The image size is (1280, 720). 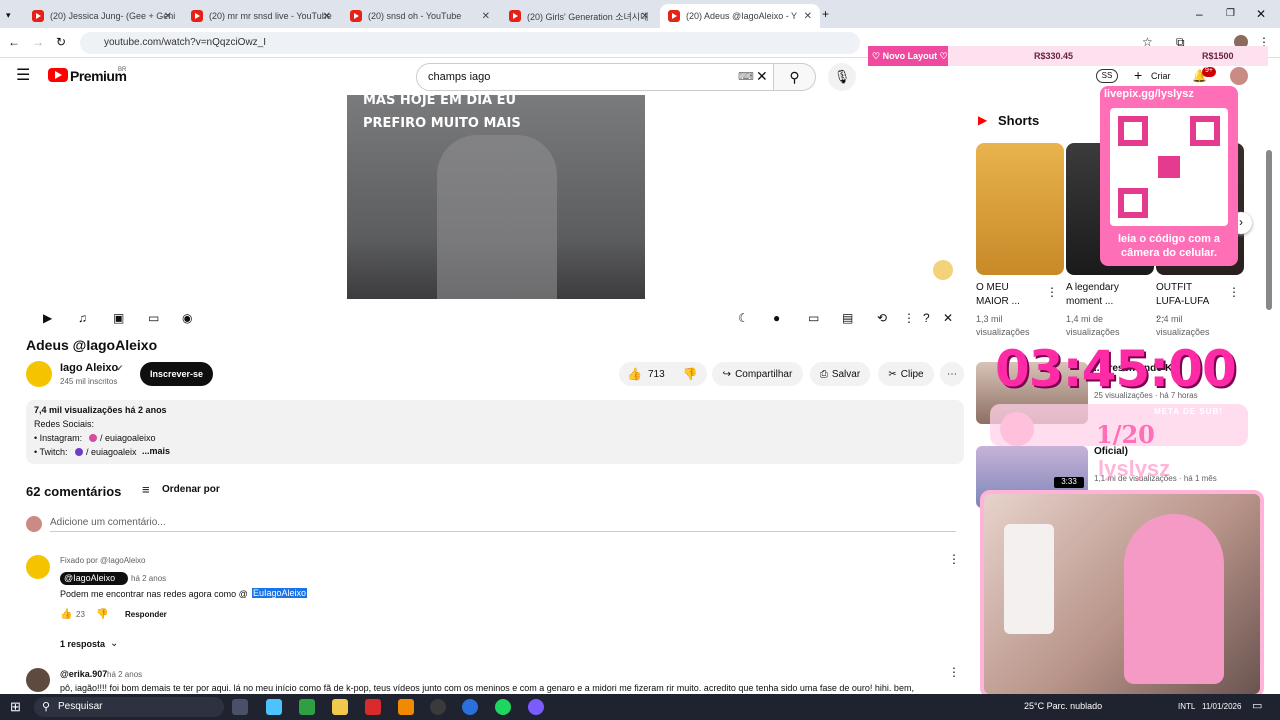 What do you see at coordinates (579, 16) in the screenshot?
I see `browser-tab: (20) Girls' Generation 소녀시대 ✕` at bounding box center [579, 16].